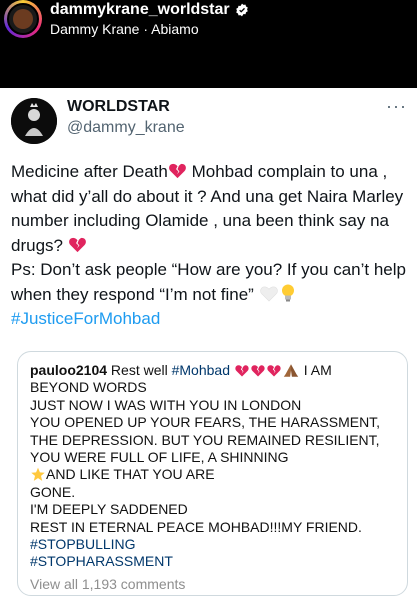  Describe the element at coordinates (85, 318) in the screenshot. I see `hashtag-justice-for-mohbad: #JusticeForMohbad` at that location.